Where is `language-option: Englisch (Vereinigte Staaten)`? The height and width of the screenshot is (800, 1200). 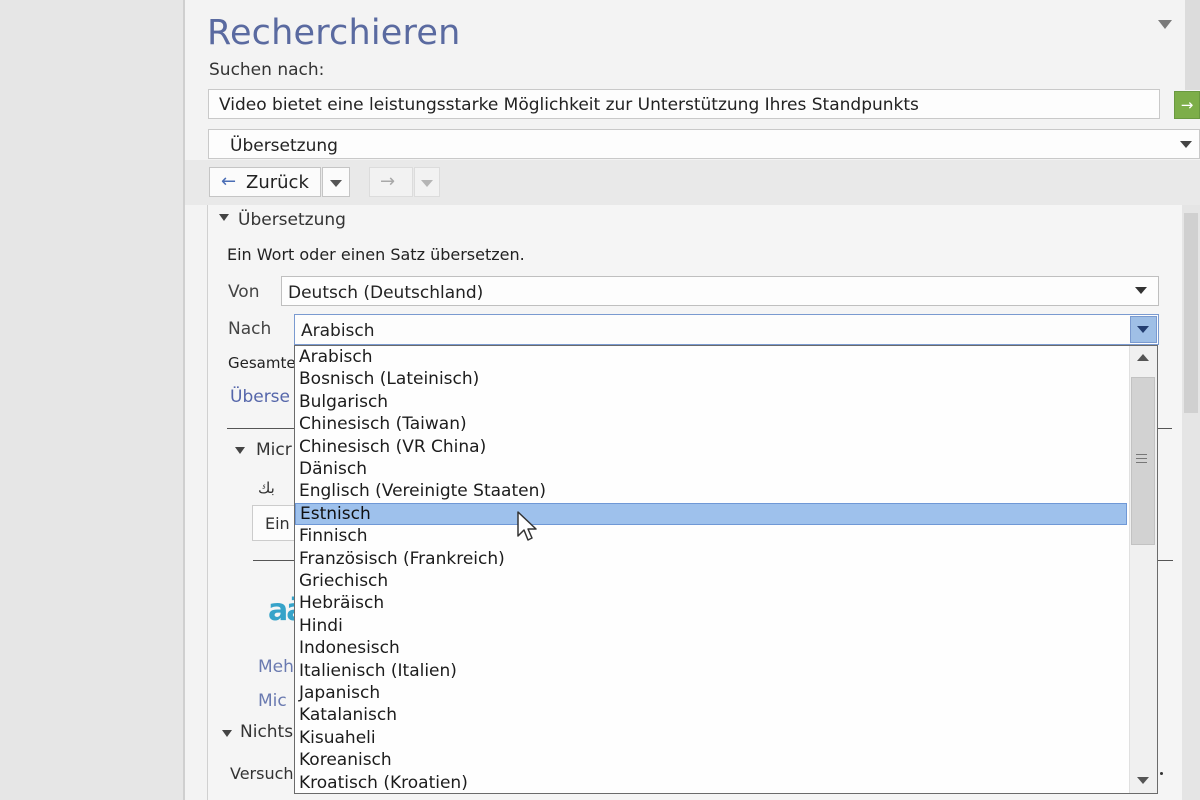 language-option: Englisch (Vereinigte Staaten) is located at coordinates (711, 491).